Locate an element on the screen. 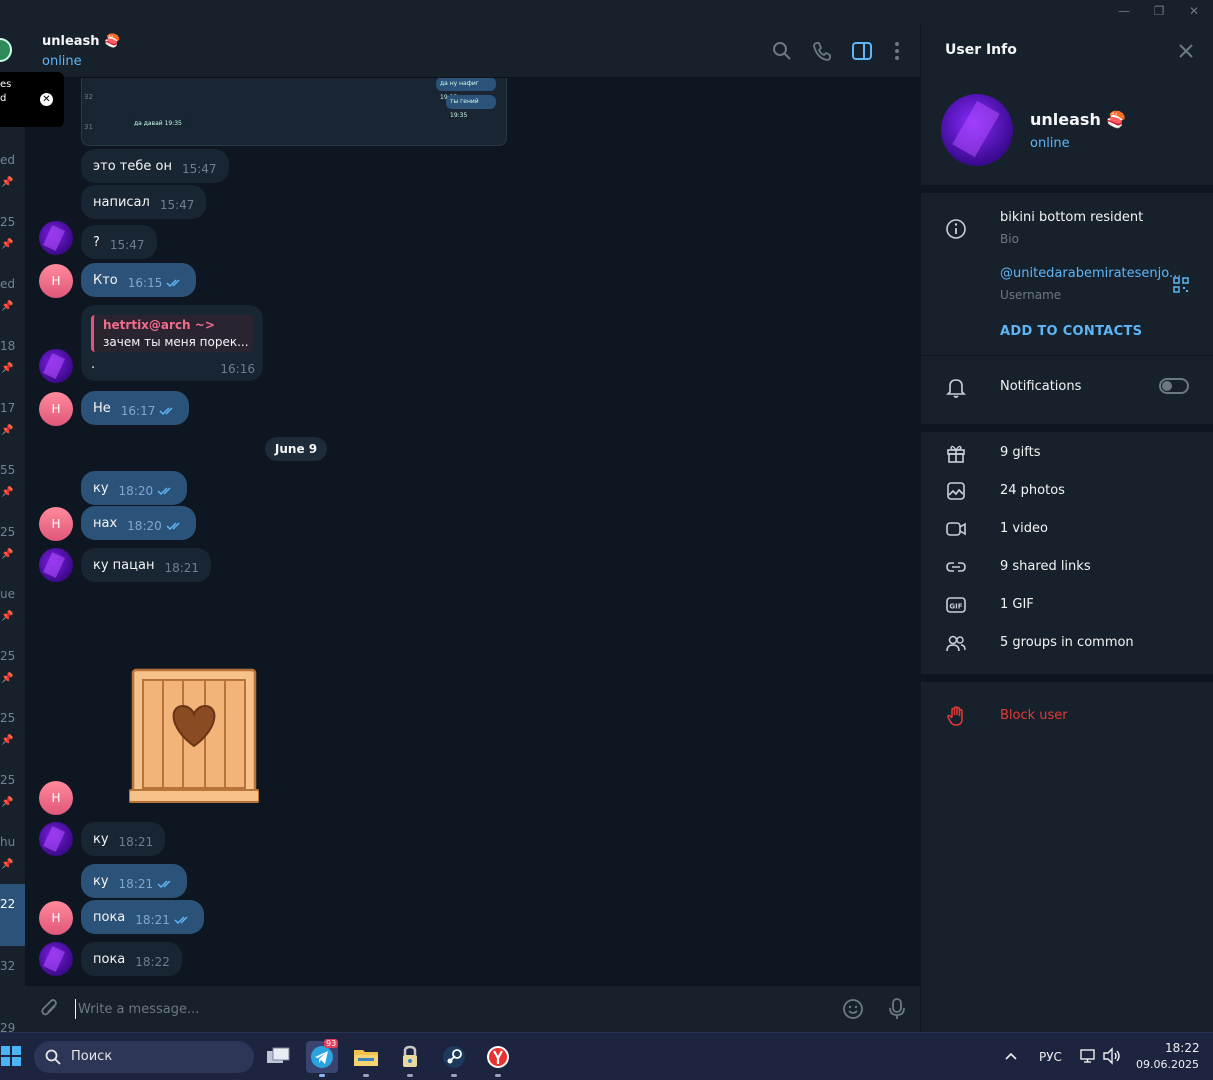 This screenshot has width=1213, height=1080. photos-row: 24 photos is located at coordinates (1032, 490).